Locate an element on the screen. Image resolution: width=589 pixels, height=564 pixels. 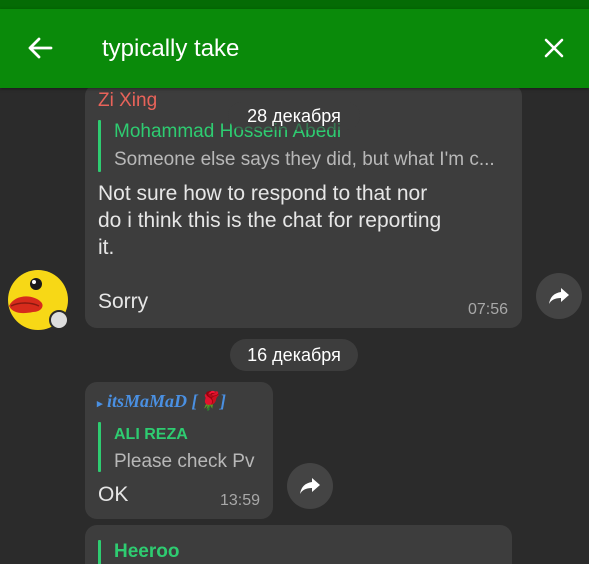
message-text: OK is located at coordinates (113, 494).